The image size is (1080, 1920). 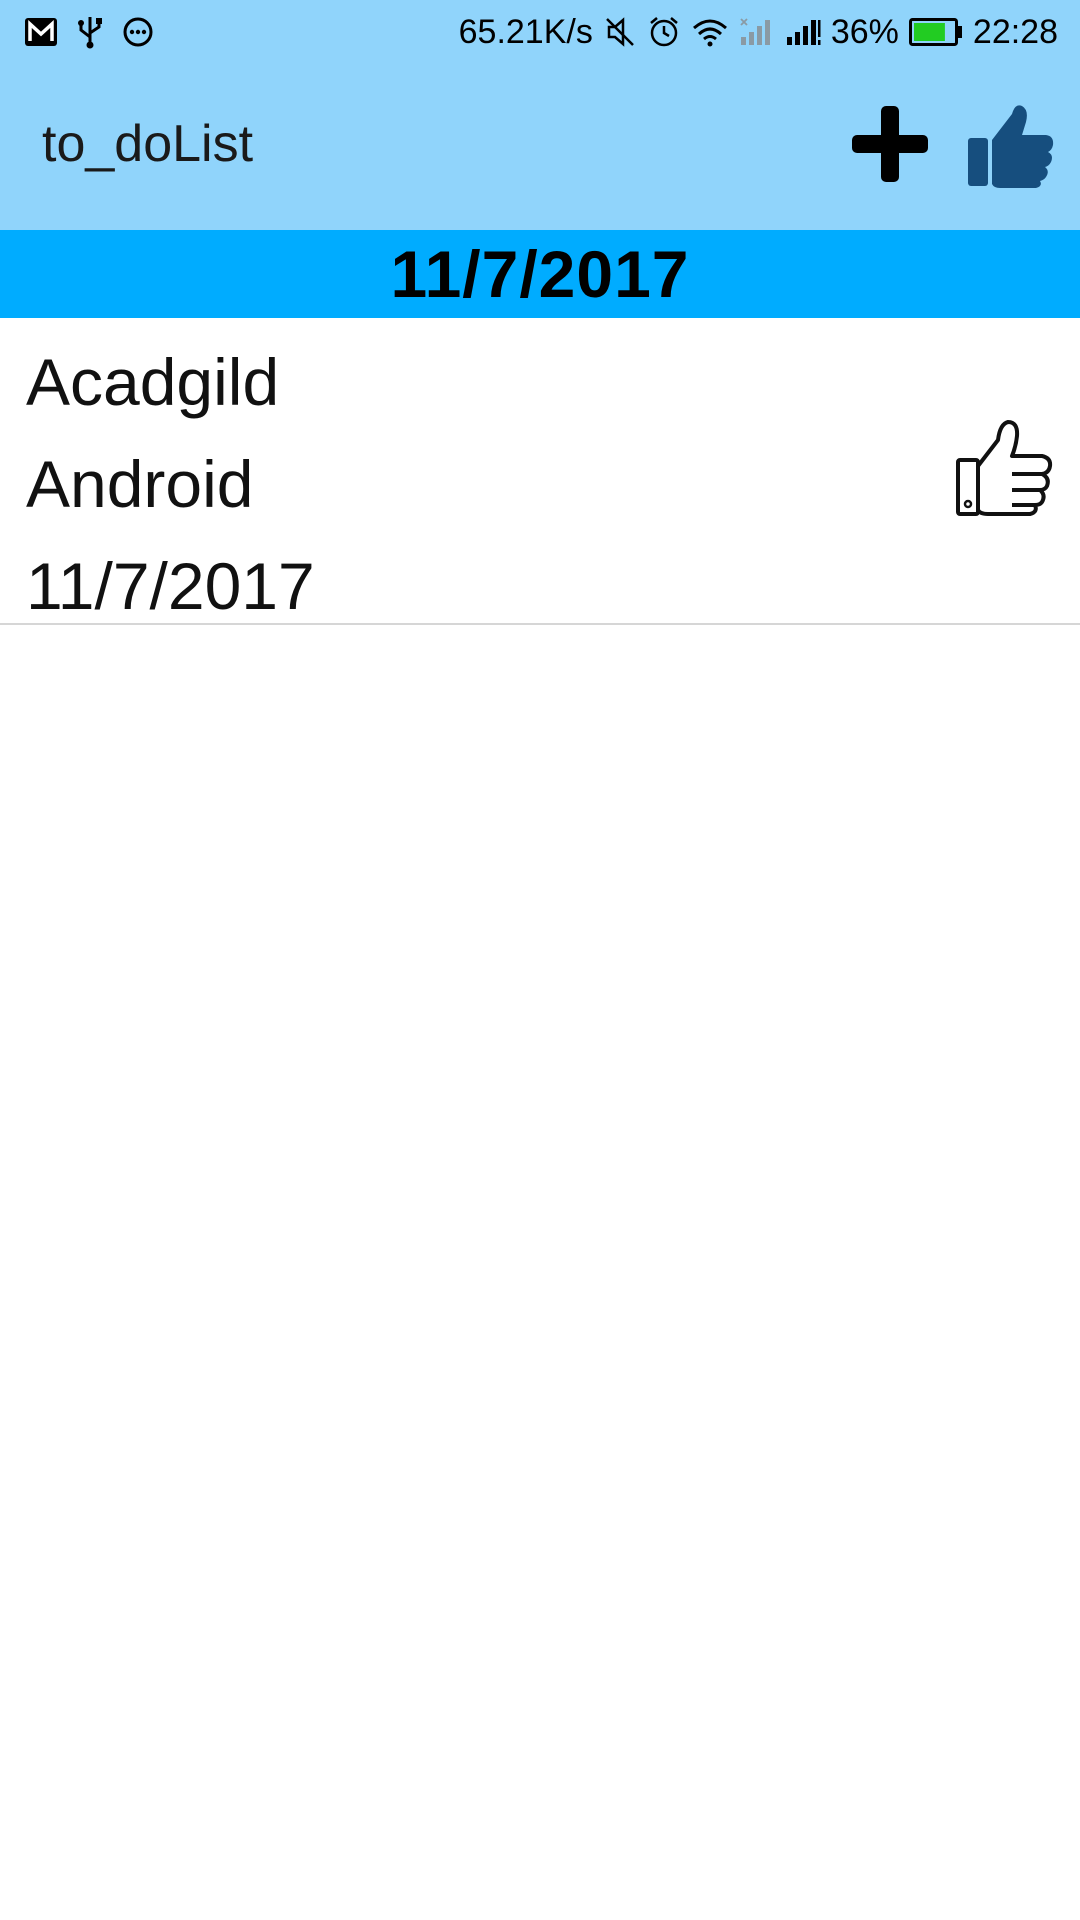 I want to click on mute-icon, so click(x=620, y=32).